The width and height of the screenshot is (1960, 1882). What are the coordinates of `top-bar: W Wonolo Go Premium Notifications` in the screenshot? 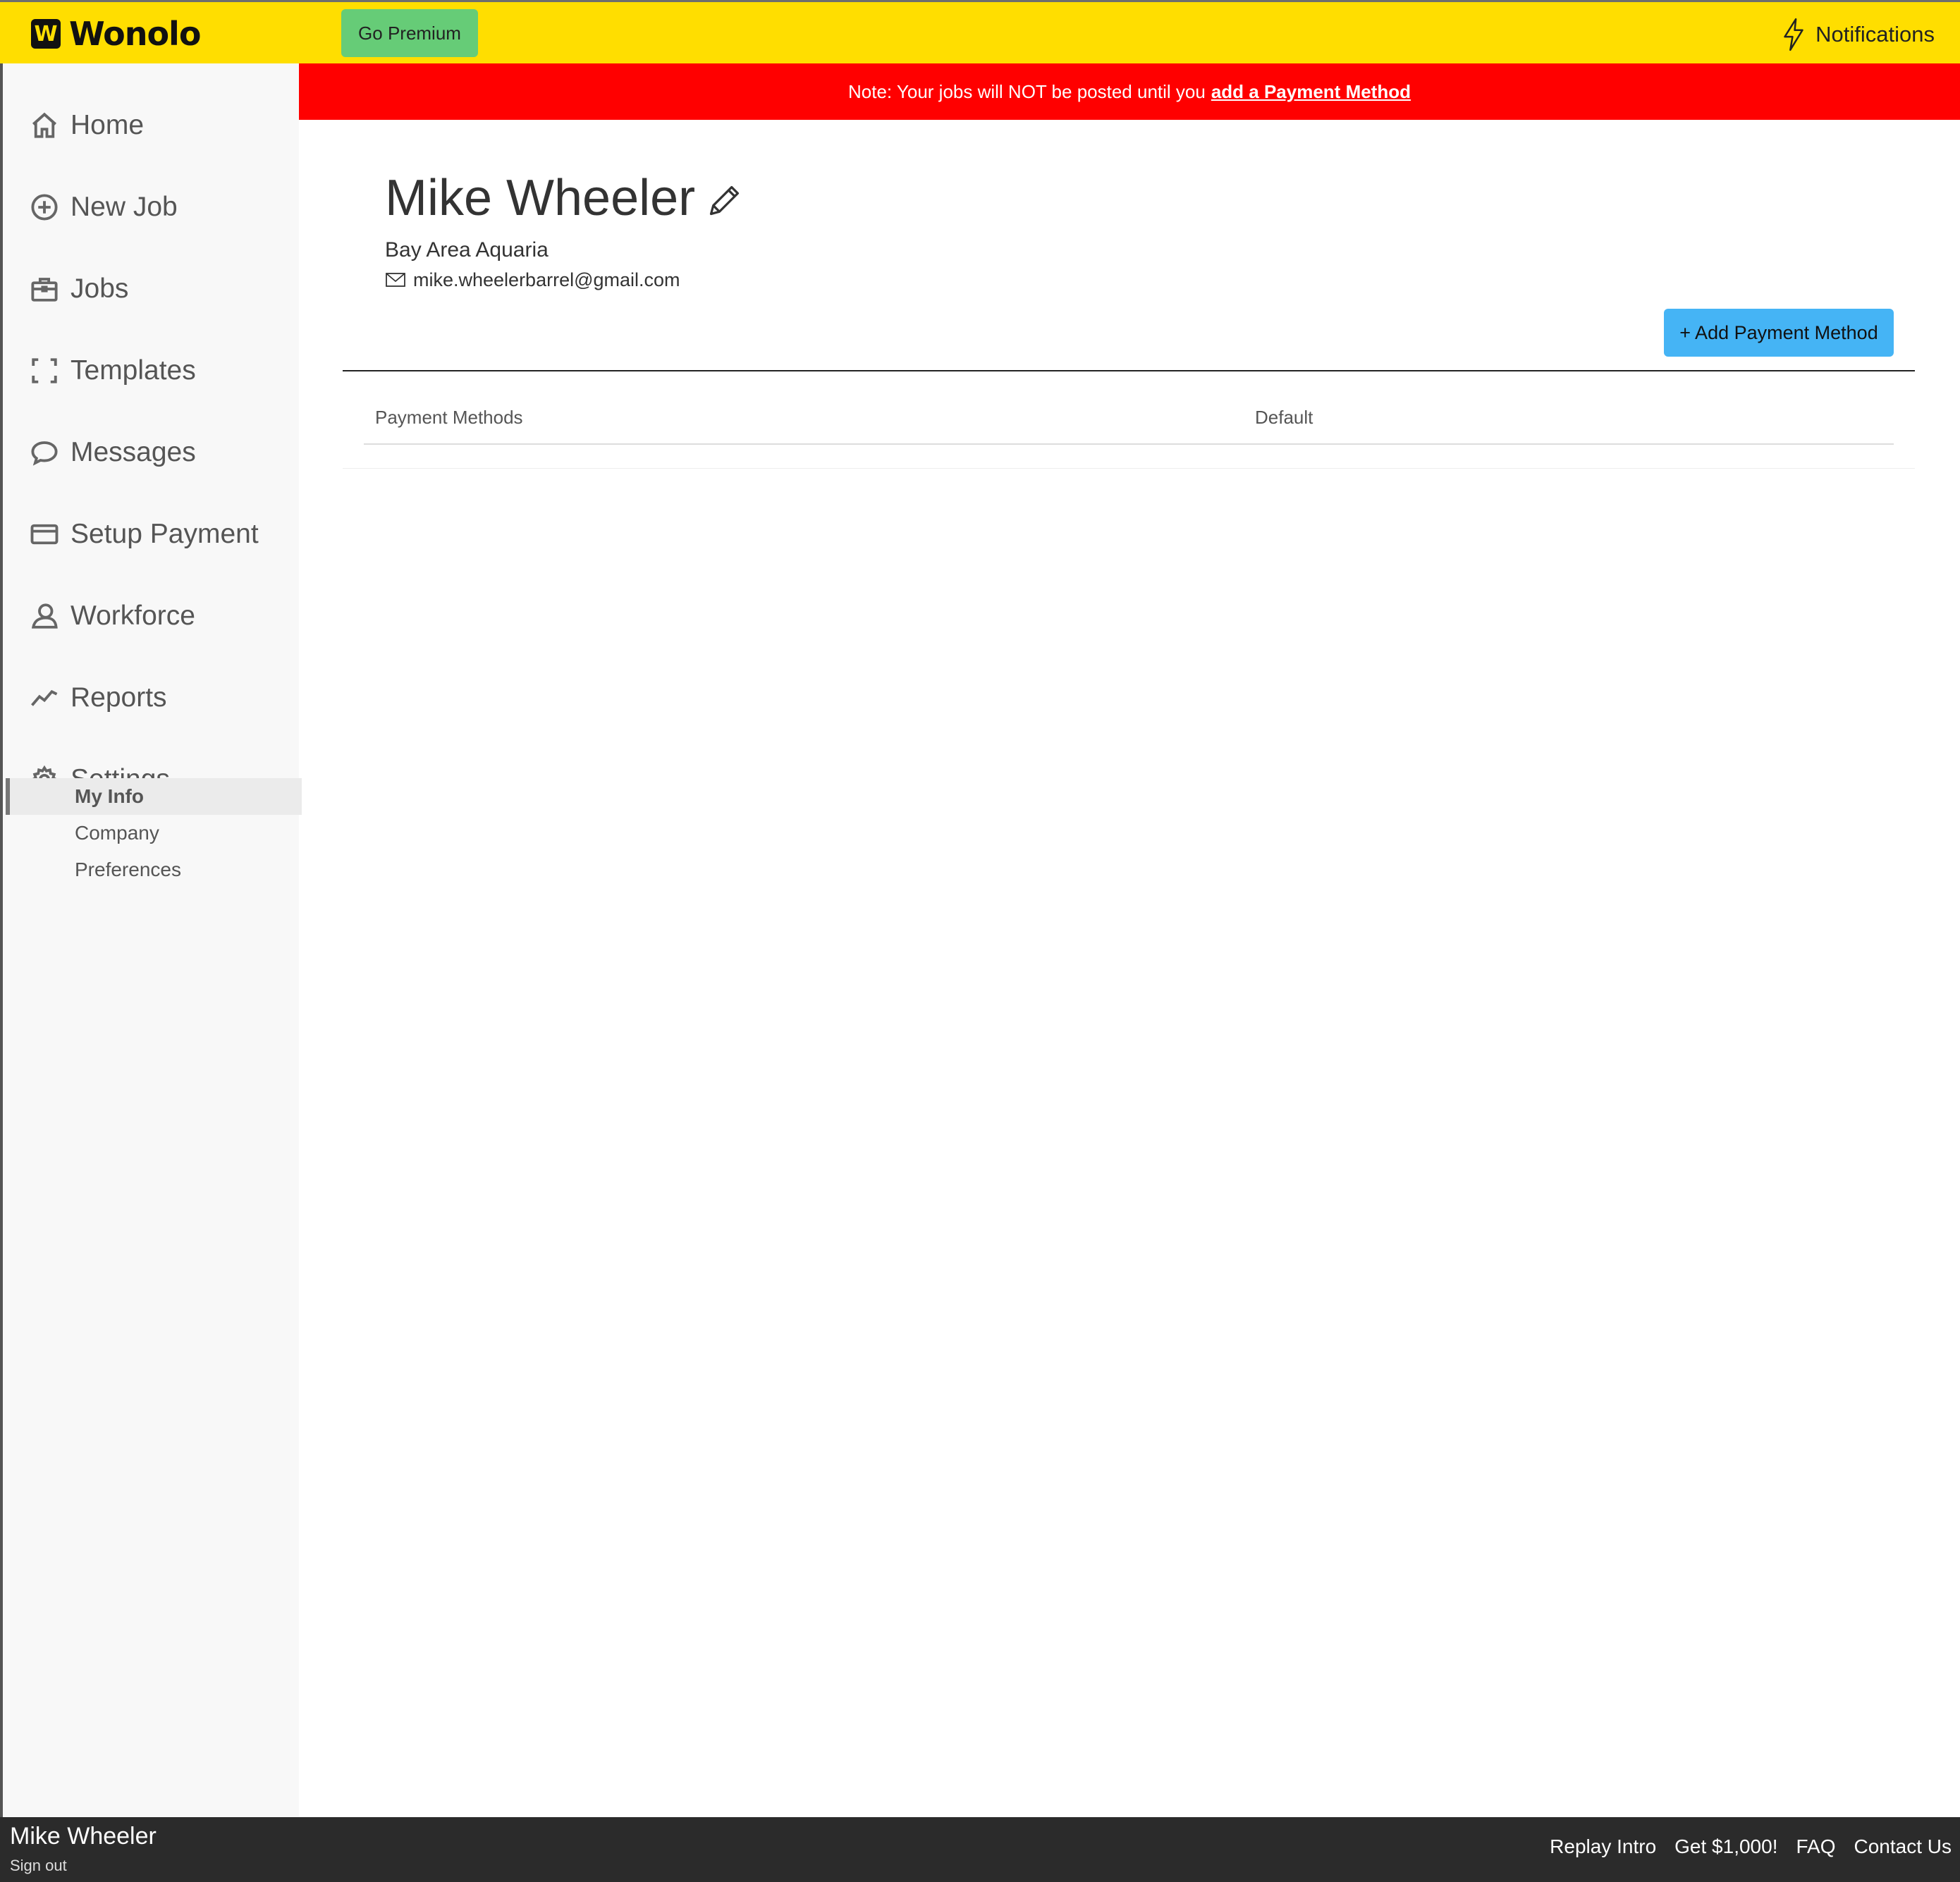 It's located at (980, 31).